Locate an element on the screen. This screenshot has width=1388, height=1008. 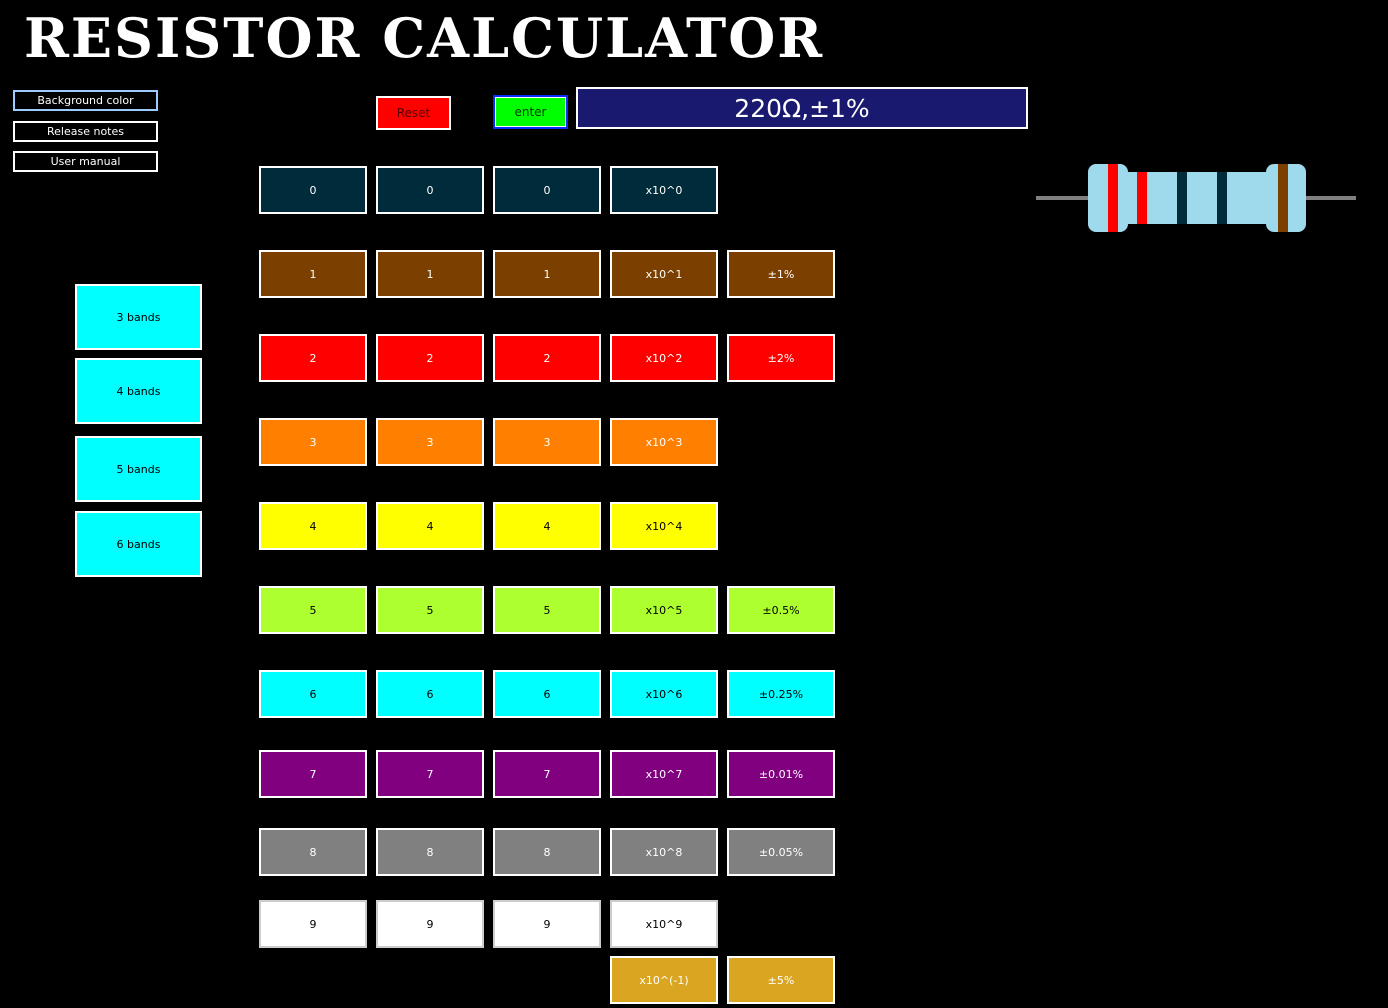
enter-button: enter is located at coordinates (530, 112).